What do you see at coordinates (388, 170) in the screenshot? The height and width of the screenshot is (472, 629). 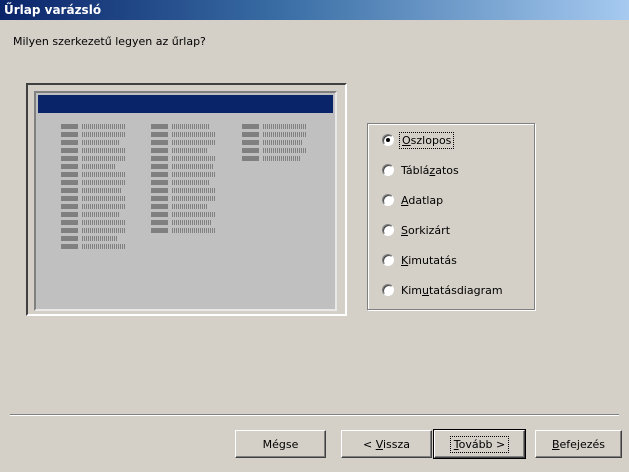 I see `radio-tablazatos` at bounding box center [388, 170].